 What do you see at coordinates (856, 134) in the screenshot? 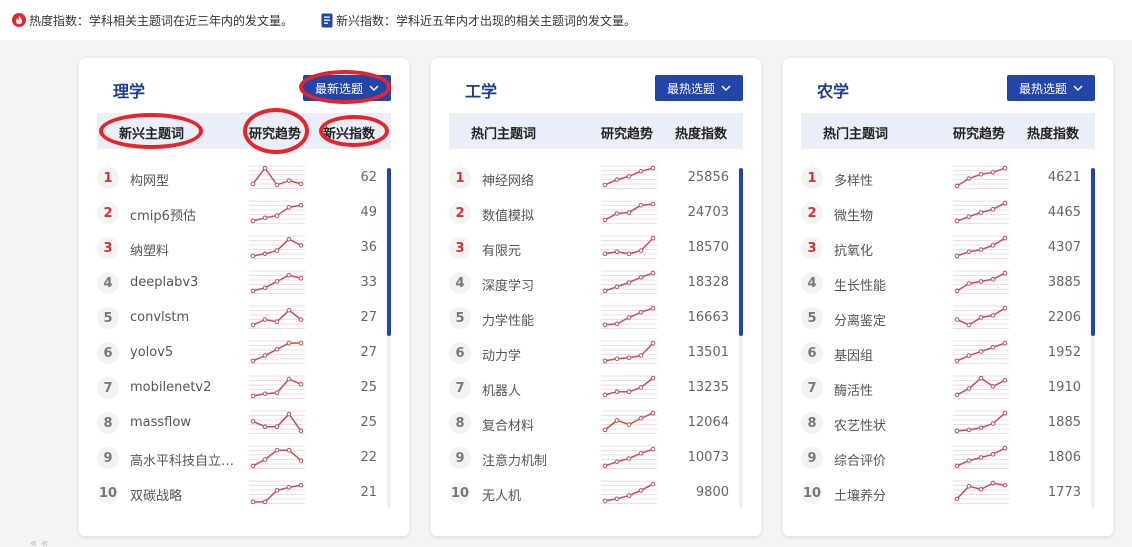
I see `header-term: 热门主题词` at bounding box center [856, 134].